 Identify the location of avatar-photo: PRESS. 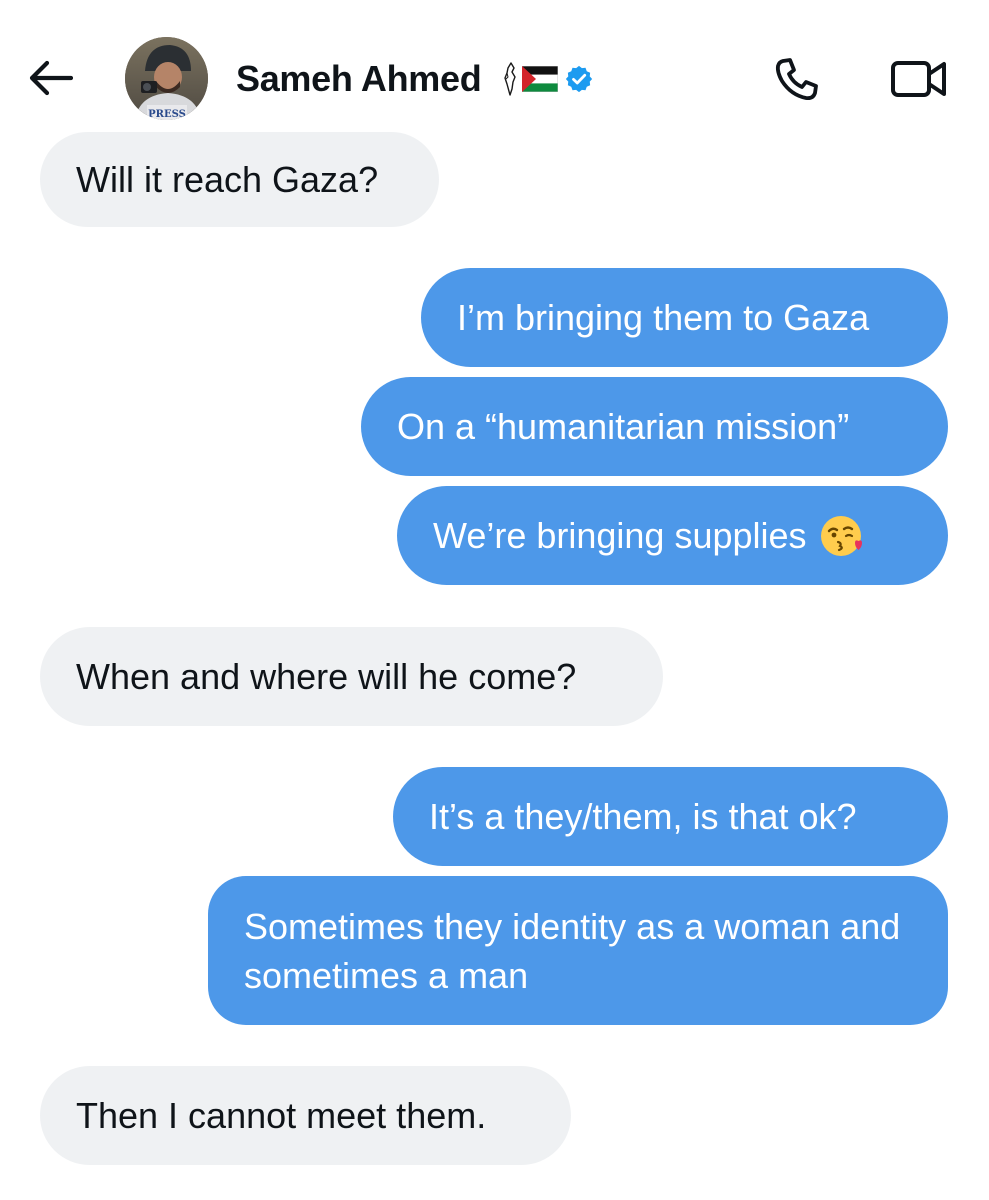
(166, 78).